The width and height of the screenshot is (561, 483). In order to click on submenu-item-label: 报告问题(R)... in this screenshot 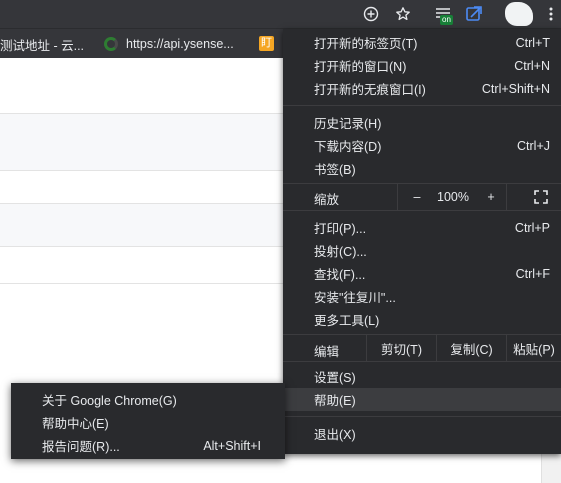, I will do `click(81, 447)`.